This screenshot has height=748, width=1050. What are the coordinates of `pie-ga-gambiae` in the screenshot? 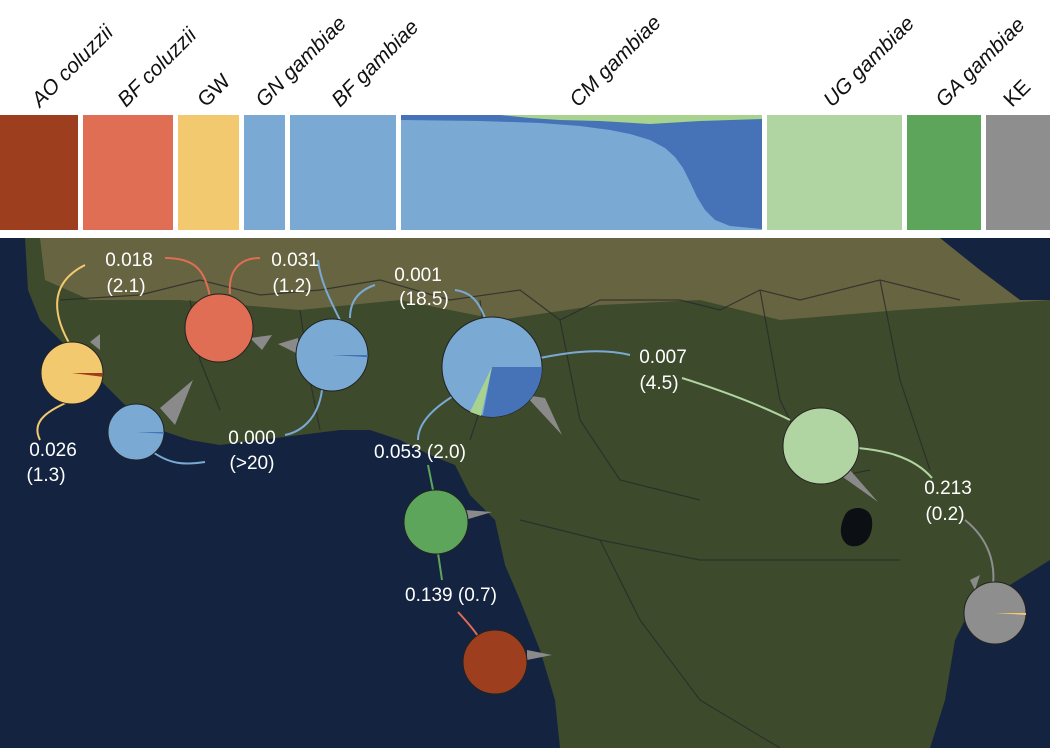 It's located at (436, 522).